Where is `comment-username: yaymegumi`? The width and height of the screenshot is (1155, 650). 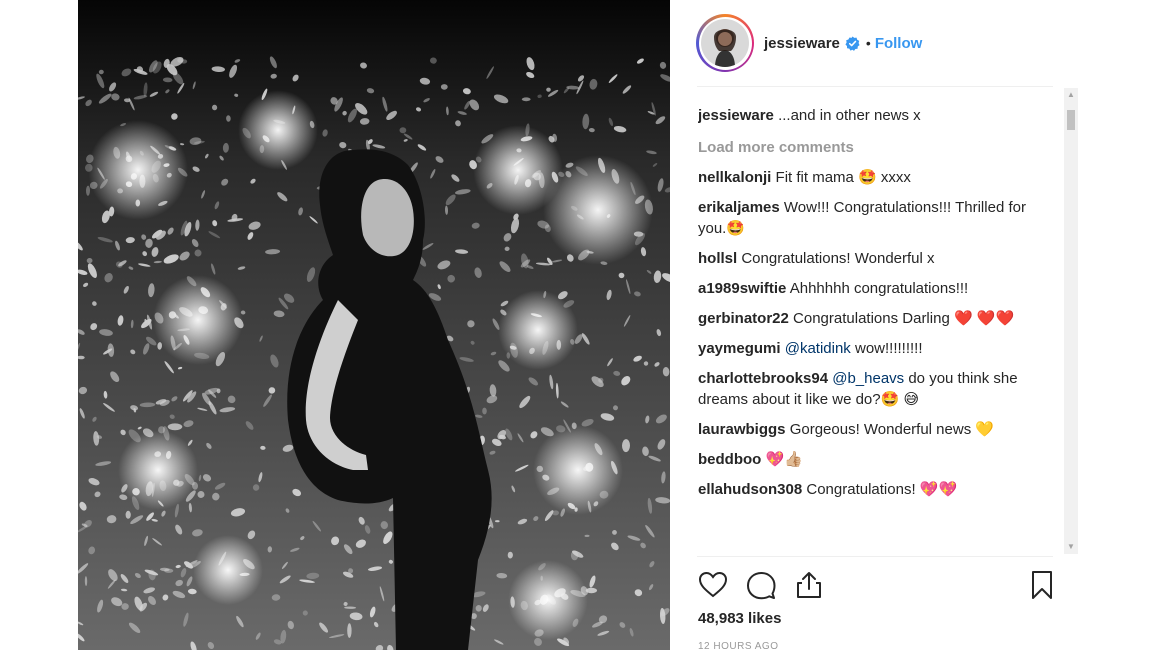 comment-username: yaymegumi is located at coordinates (739, 348).